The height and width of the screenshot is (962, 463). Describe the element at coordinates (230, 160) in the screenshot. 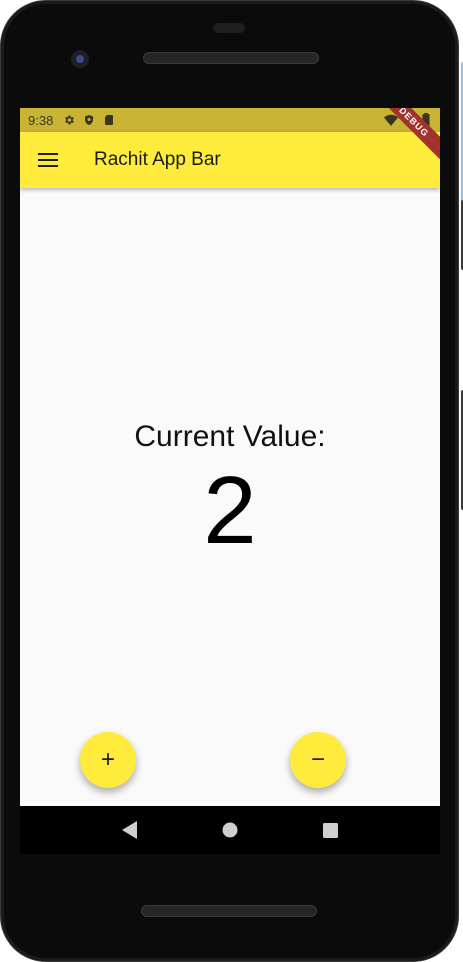

I see `app-bar: Rachit App Bar` at that location.